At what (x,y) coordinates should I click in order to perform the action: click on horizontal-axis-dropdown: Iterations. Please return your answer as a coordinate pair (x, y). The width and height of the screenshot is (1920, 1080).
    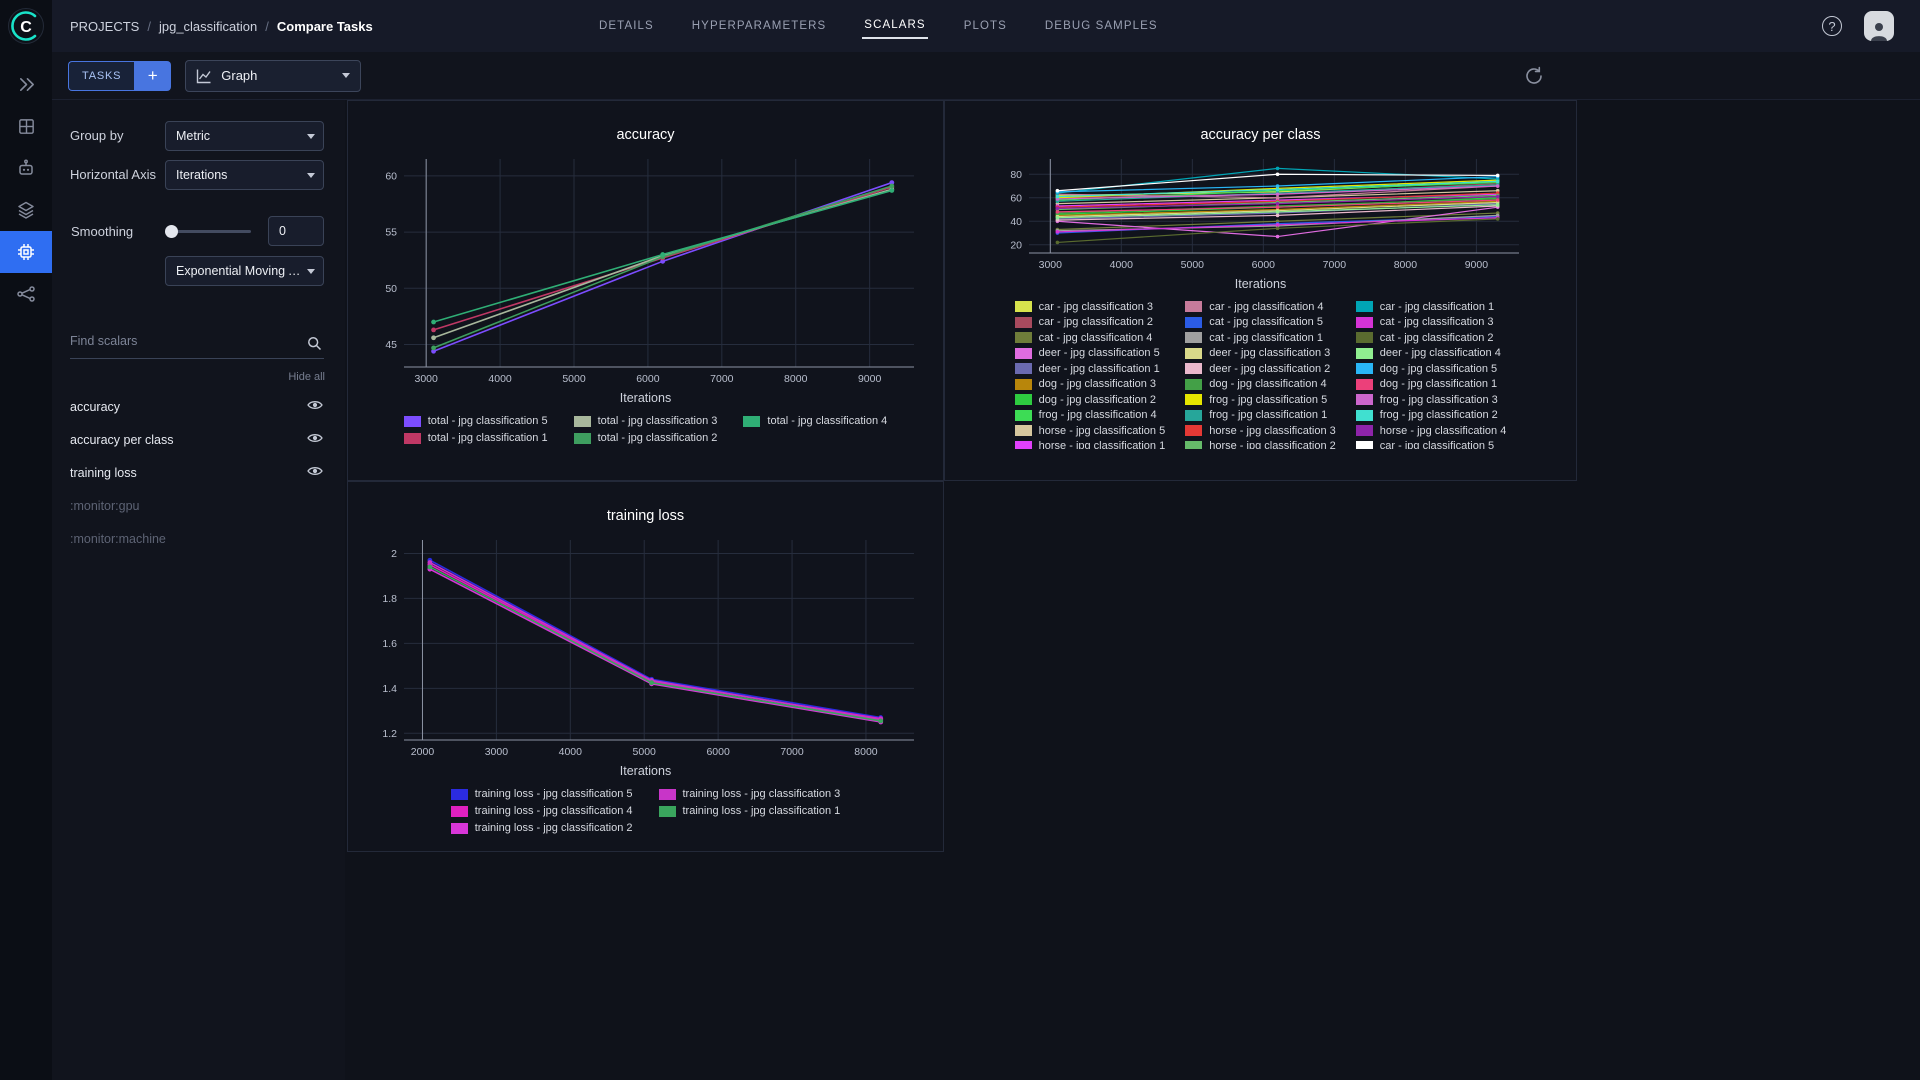
    Looking at the image, I should click on (244, 175).